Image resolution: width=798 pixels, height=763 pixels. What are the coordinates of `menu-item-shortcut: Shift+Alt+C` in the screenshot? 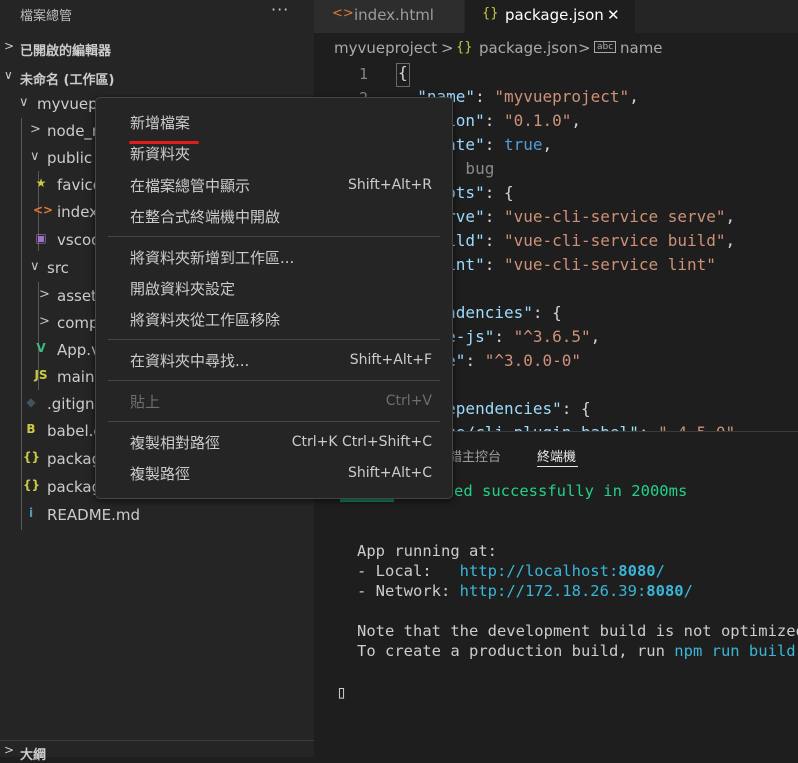 It's located at (389, 473).